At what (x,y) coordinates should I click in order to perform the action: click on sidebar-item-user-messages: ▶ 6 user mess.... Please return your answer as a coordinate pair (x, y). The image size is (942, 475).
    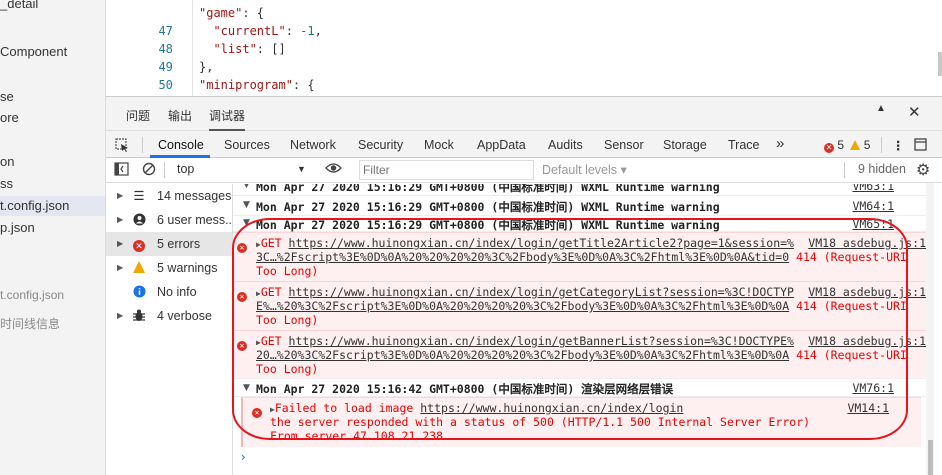
    Looking at the image, I should click on (171, 220).